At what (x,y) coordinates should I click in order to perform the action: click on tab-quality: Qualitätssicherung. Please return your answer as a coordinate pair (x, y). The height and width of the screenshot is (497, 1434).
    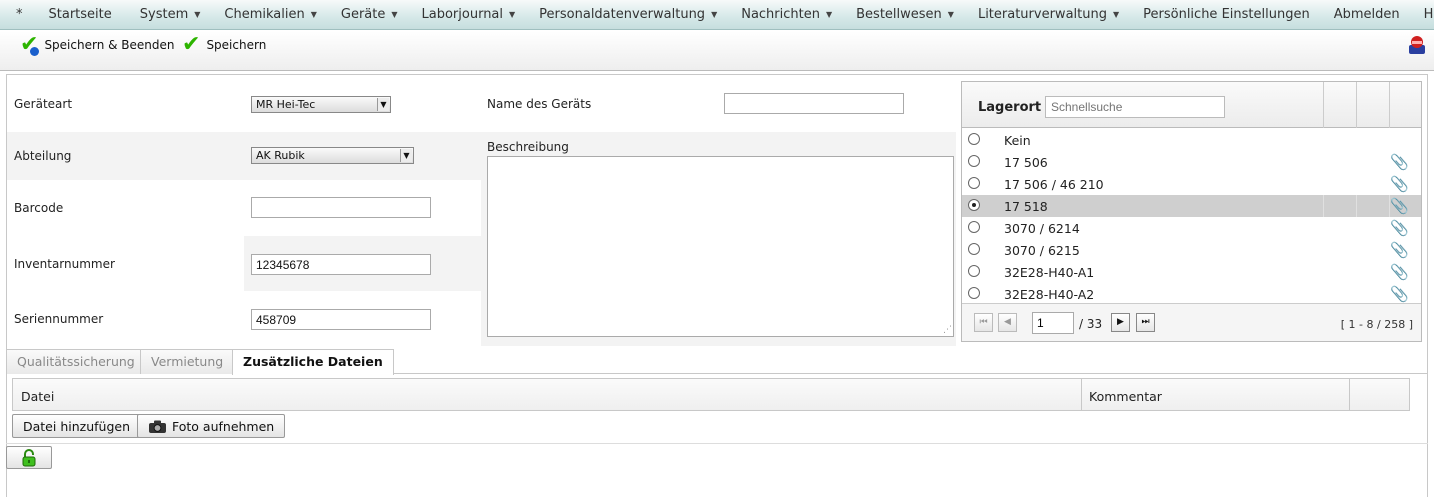
    Looking at the image, I should click on (76, 361).